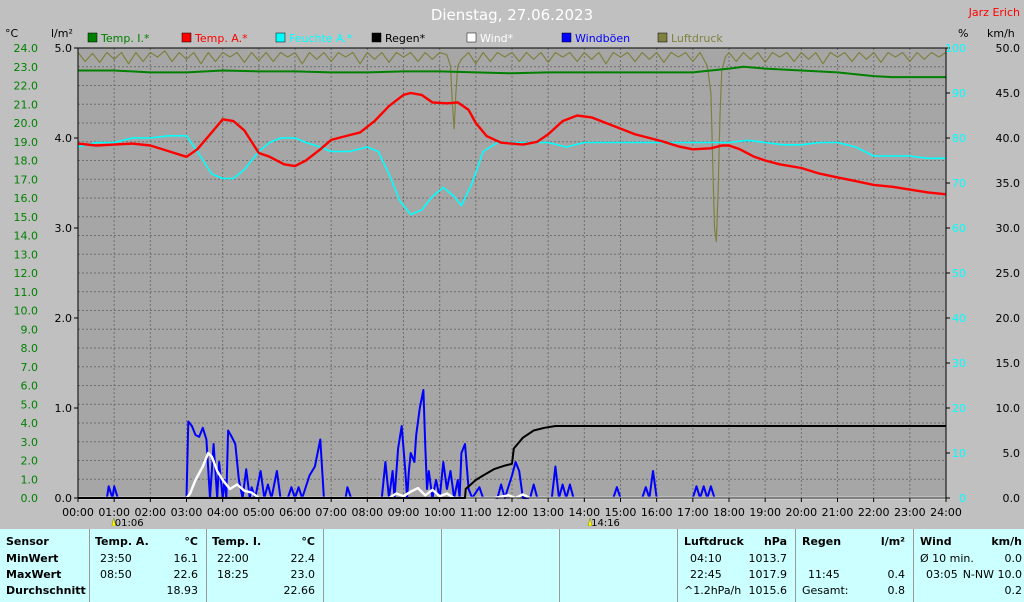  What do you see at coordinates (959, 408) in the screenshot?
I see `humidity-tick-label: 20` at bounding box center [959, 408].